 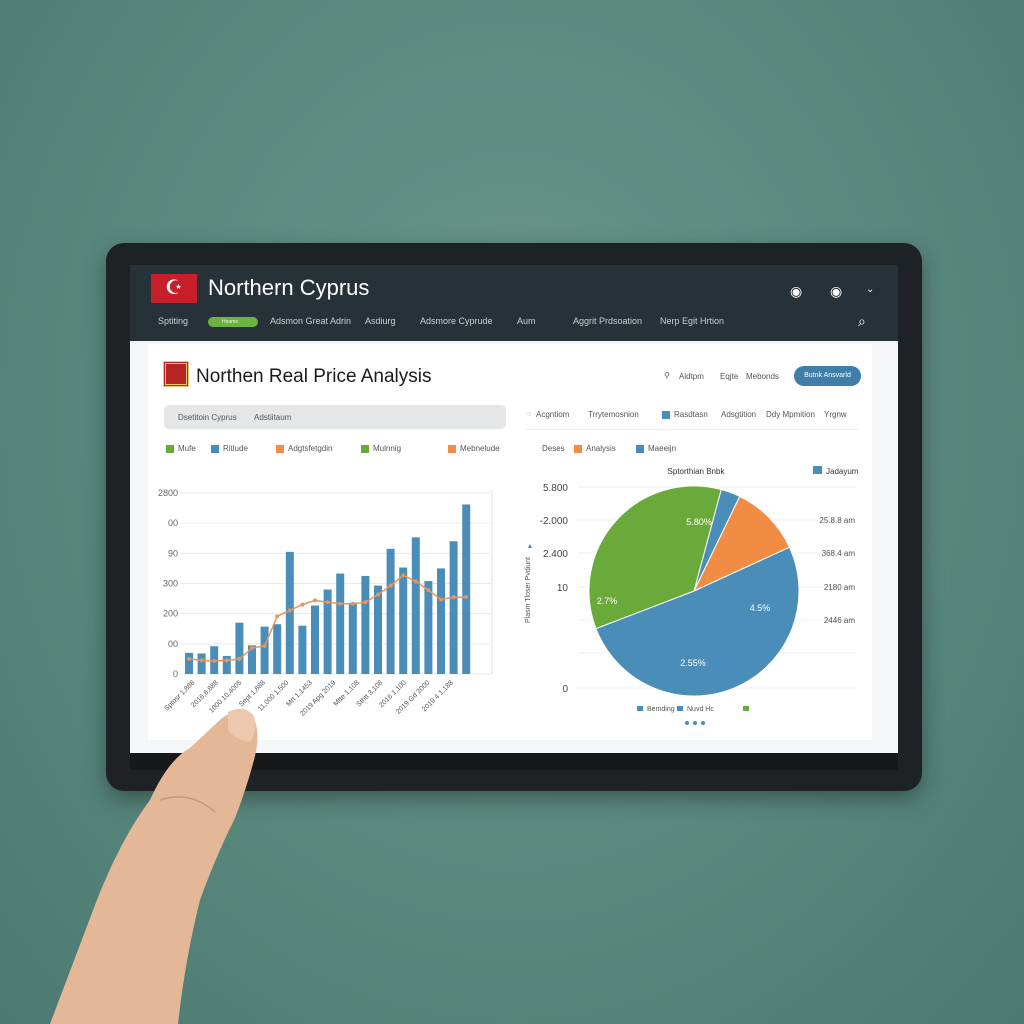 What do you see at coordinates (170, 584) in the screenshot?
I see `y-tick-label: 300` at bounding box center [170, 584].